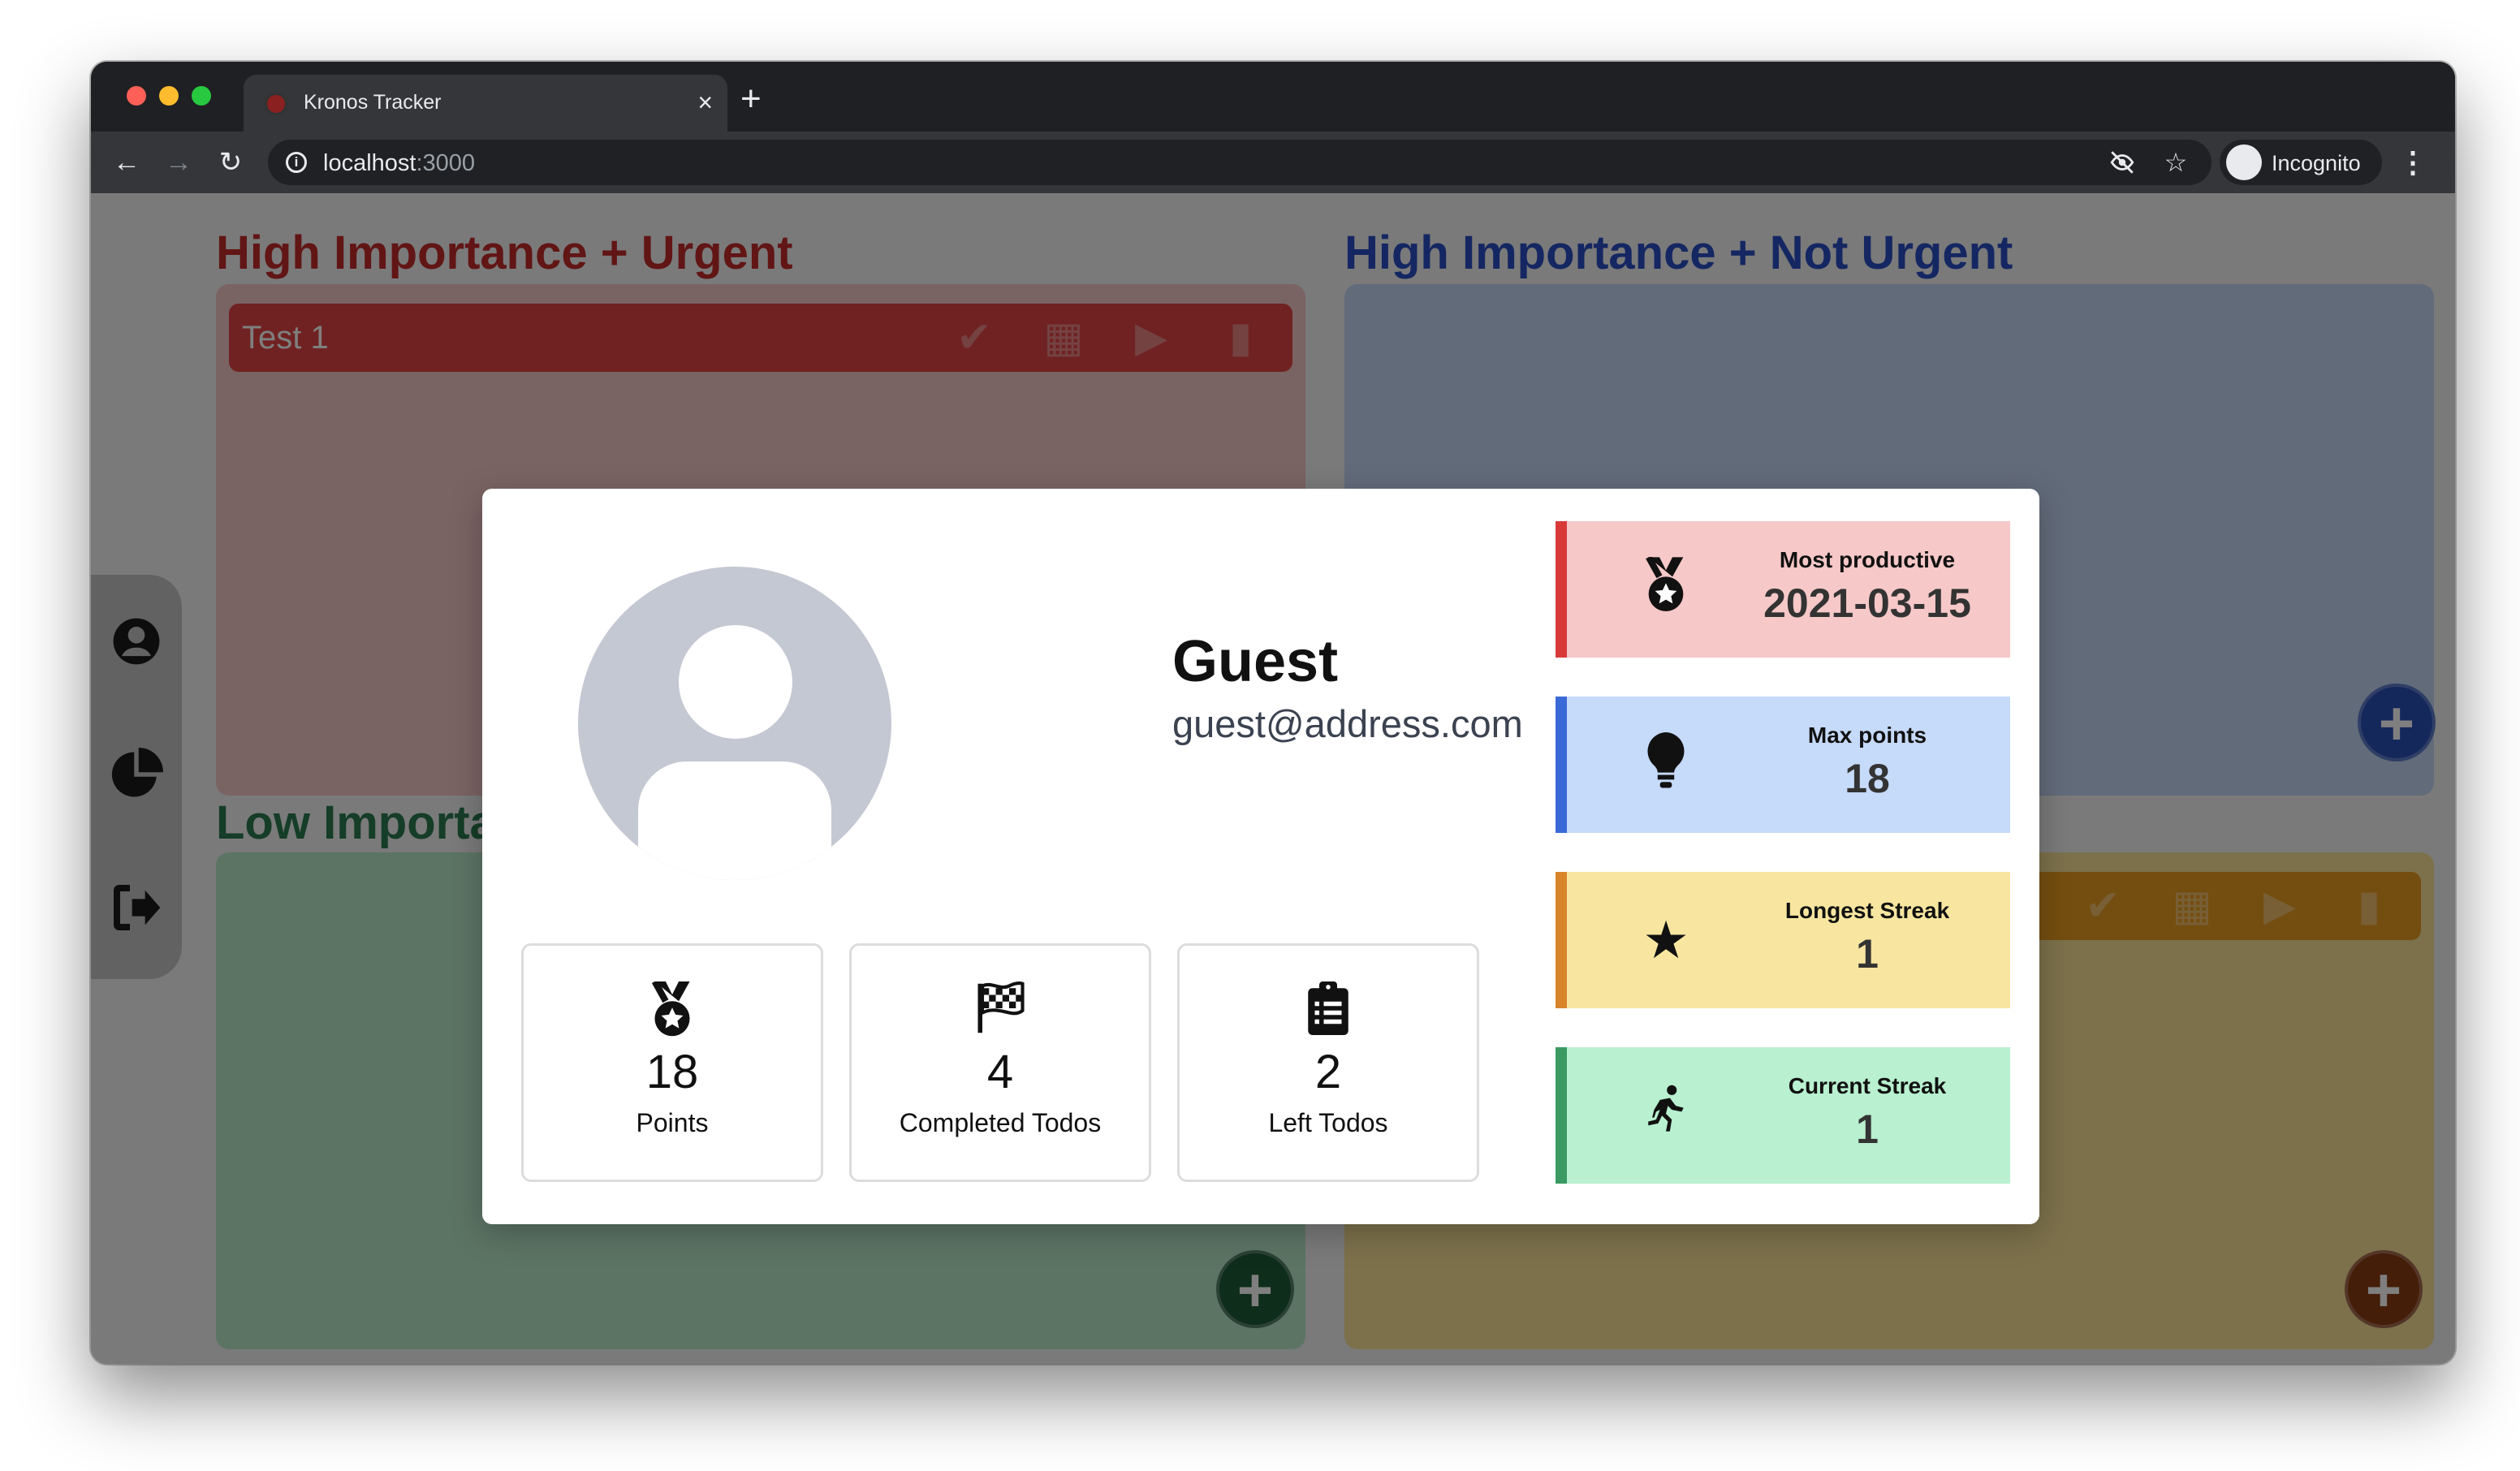  I want to click on avatar, so click(734, 723).